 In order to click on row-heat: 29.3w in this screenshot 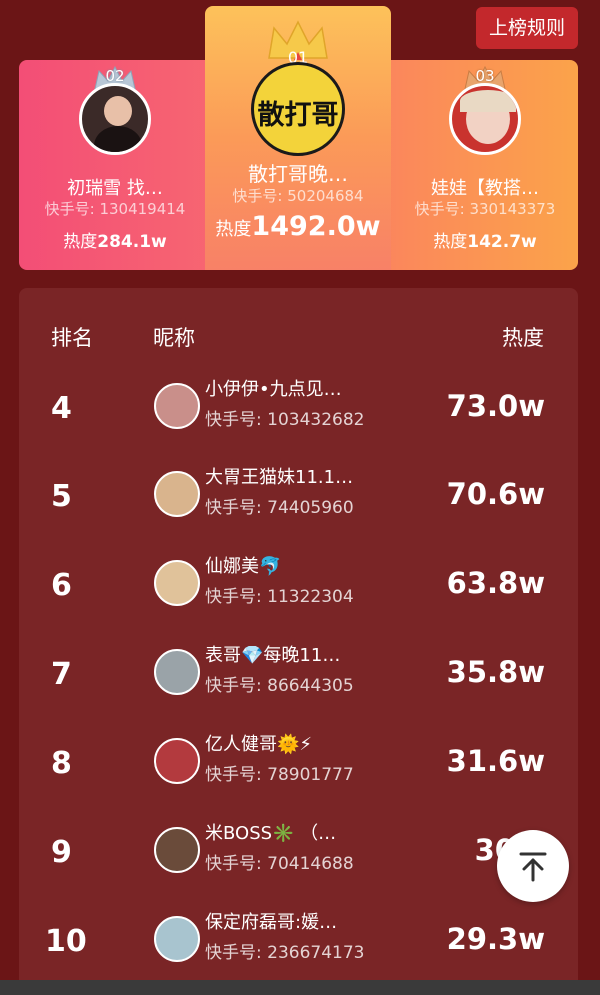, I will do `click(495, 939)`.